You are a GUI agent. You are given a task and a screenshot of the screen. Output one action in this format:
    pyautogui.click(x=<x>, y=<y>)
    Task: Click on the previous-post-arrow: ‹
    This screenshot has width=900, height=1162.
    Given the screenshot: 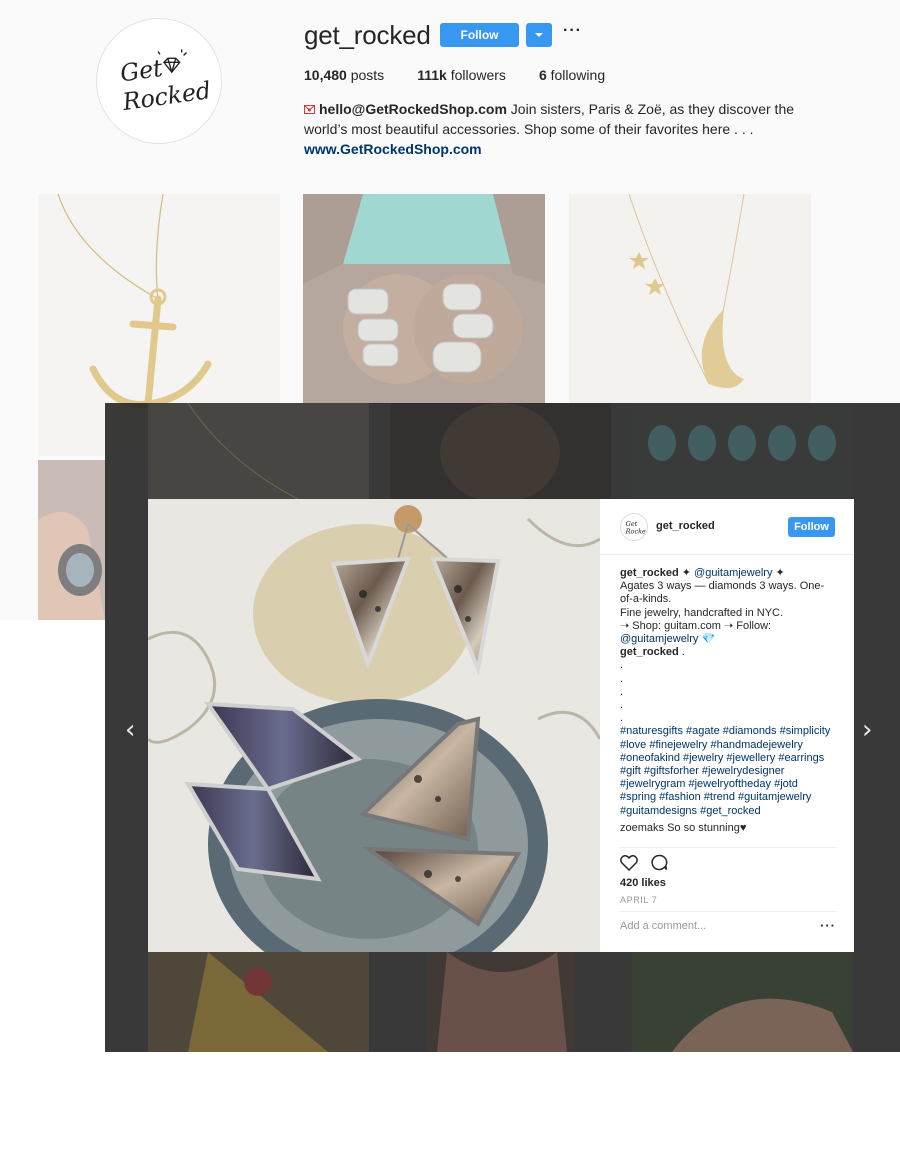 What is the action you would take?
    pyautogui.click(x=130, y=730)
    